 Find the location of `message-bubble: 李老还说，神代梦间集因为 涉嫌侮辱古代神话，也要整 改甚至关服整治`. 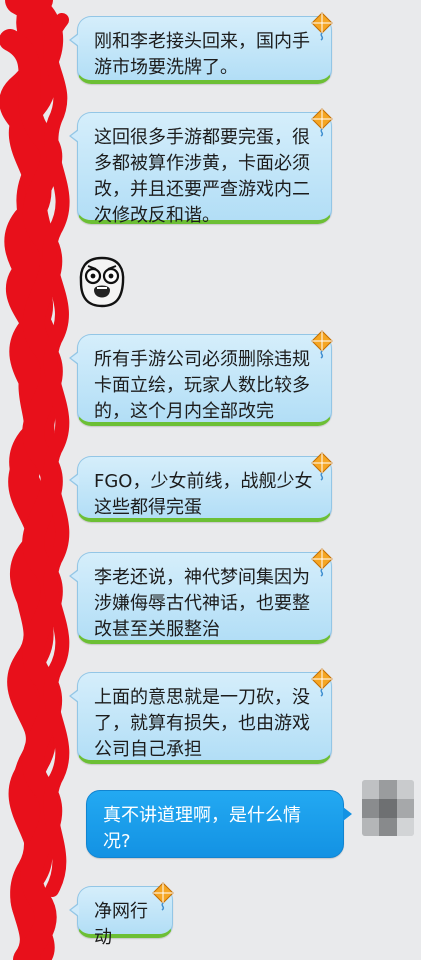

message-bubble: 李老还说，神代梦间集因为 涉嫌侮辱古代神话，也要整 改甚至关服整治 is located at coordinates (201, 596).